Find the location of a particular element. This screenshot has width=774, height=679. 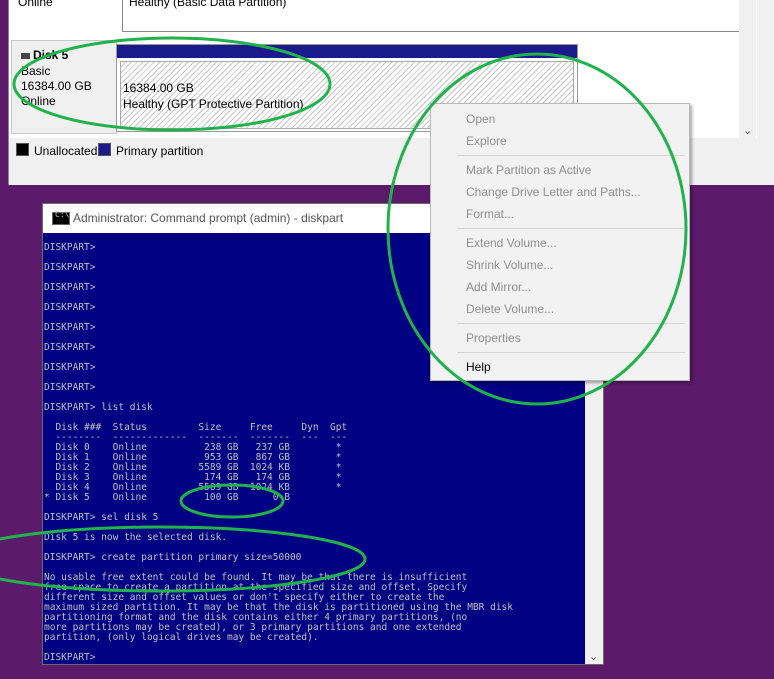

menu-item-mark-active: Mark Partition as Active is located at coordinates (528, 170).